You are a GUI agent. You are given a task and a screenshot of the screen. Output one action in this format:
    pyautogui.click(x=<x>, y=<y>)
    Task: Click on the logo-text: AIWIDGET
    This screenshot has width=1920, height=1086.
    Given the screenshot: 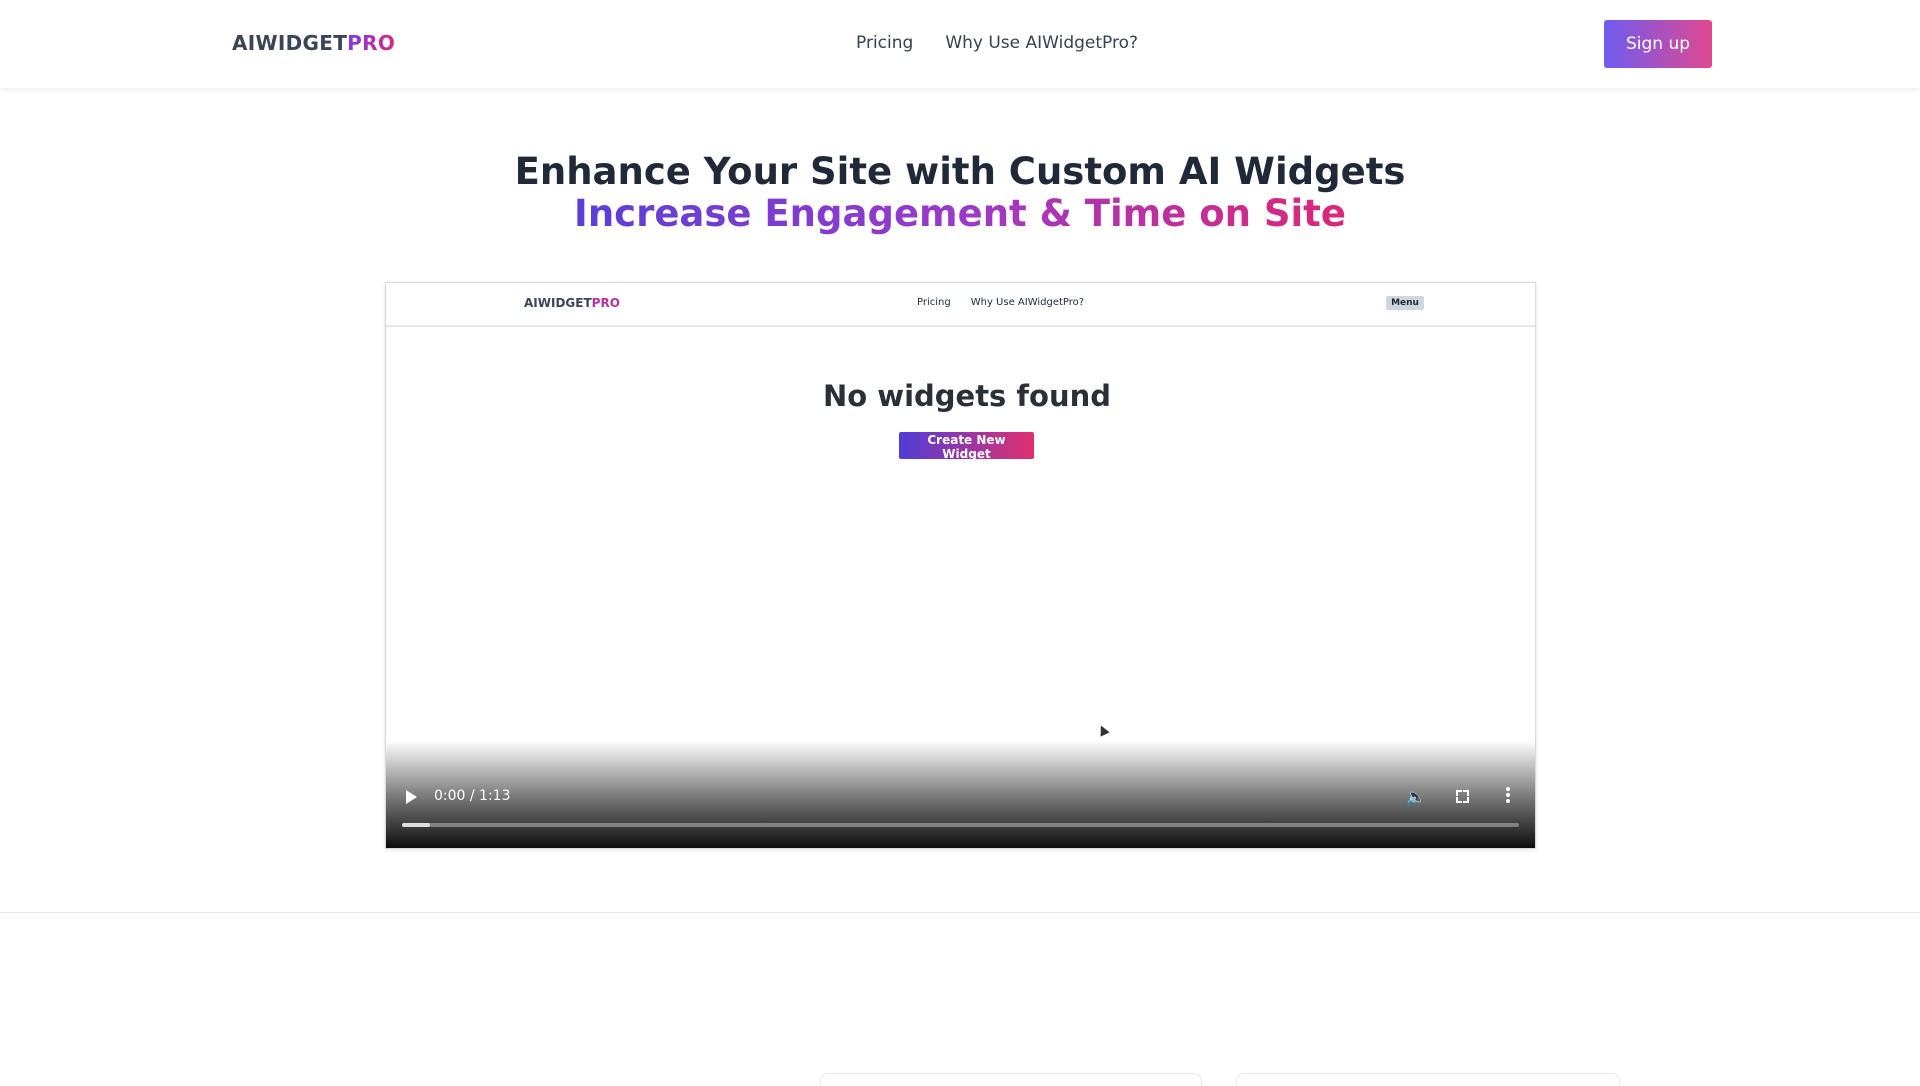 What is the action you would take?
    pyautogui.click(x=290, y=43)
    